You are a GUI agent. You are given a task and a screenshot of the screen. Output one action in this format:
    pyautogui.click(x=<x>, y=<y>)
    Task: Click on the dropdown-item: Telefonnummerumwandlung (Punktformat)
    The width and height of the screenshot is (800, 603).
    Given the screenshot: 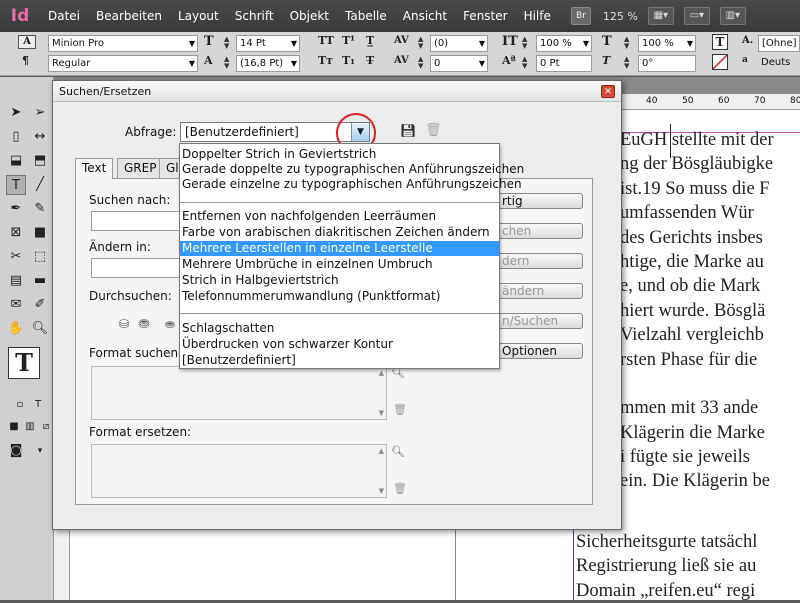 What is the action you would take?
    pyautogui.click(x=339, y=296)
    